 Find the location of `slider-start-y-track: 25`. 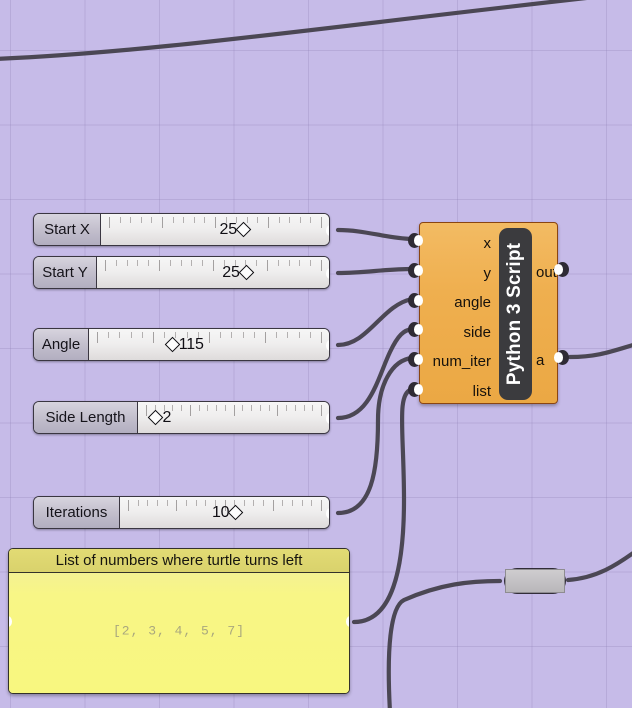

slider-start-y-track: 25 is located at coordinates (213, 272).